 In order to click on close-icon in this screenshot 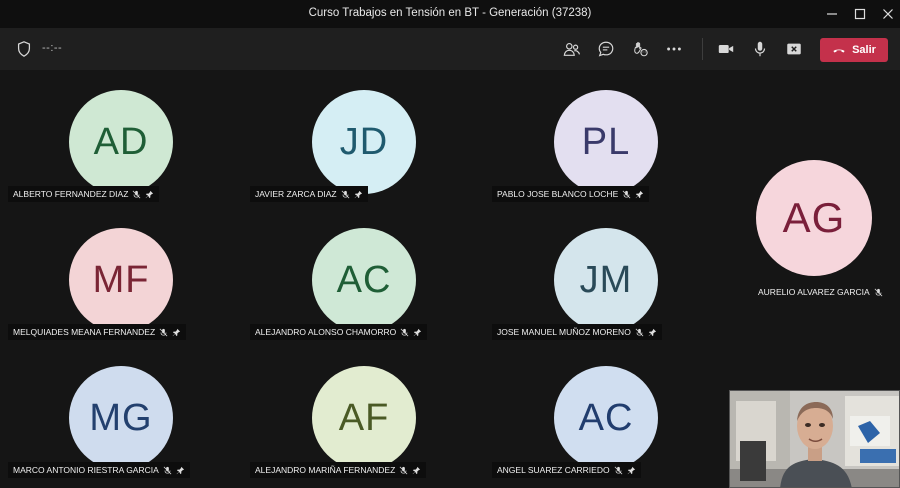, I will do `click(888, 14)`.